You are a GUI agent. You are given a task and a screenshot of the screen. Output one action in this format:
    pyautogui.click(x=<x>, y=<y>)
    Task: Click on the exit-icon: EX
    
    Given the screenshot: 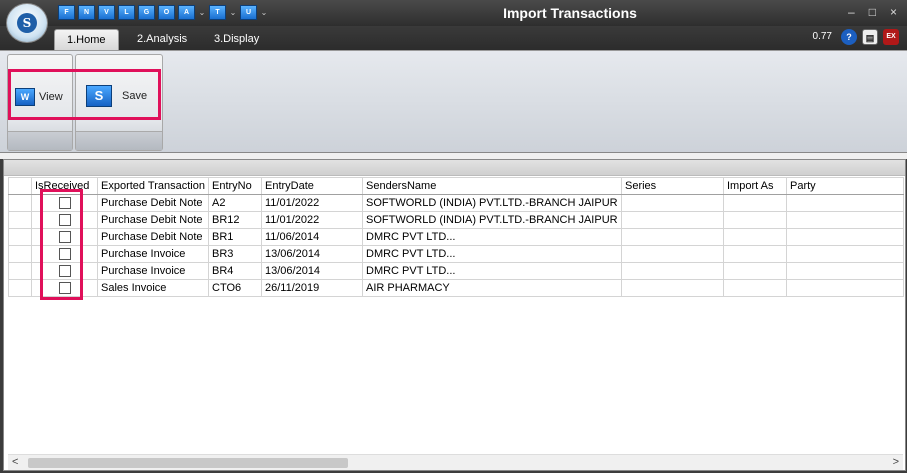 What is the action you would take?
    pyautogui.click(x=891, y=37)
    